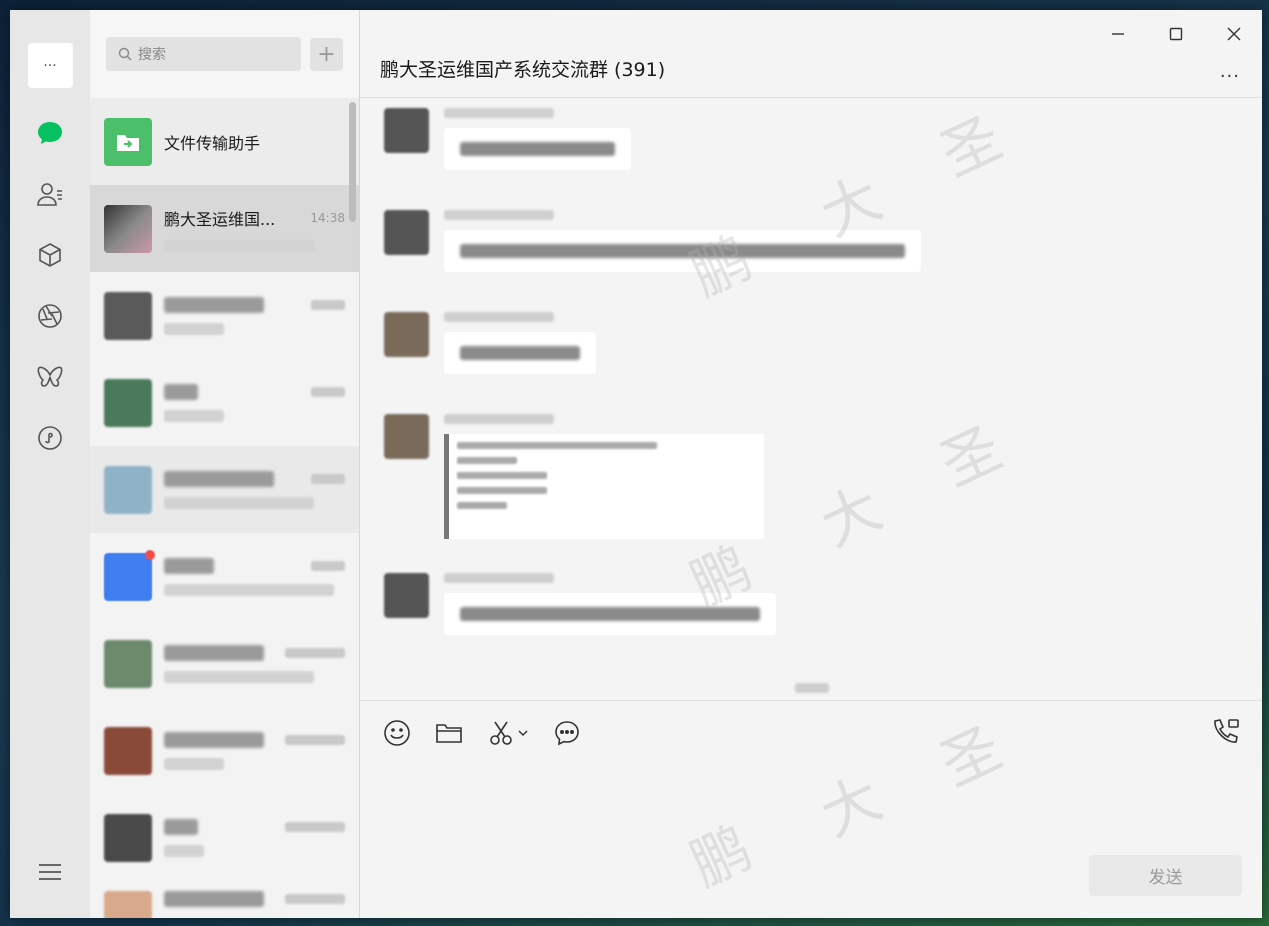 The width and height of the screenshot is (1269, 926). What do you see at coordinates (449, 733) in the screenshot?
I see `folder-icon` at bounding box center [449, 733].